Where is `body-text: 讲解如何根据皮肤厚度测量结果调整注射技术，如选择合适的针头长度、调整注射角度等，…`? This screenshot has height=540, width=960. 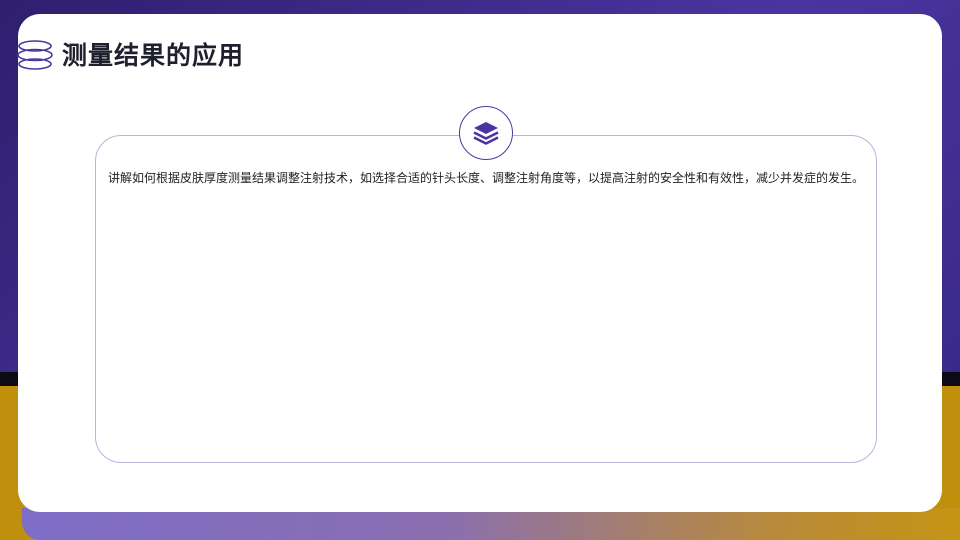 body-text: 讲解如何根据皮肤厚度测量结果调整注射技术，如选择合适的针头长度、调整注射角度等，… is located at coordinates (485, 178).